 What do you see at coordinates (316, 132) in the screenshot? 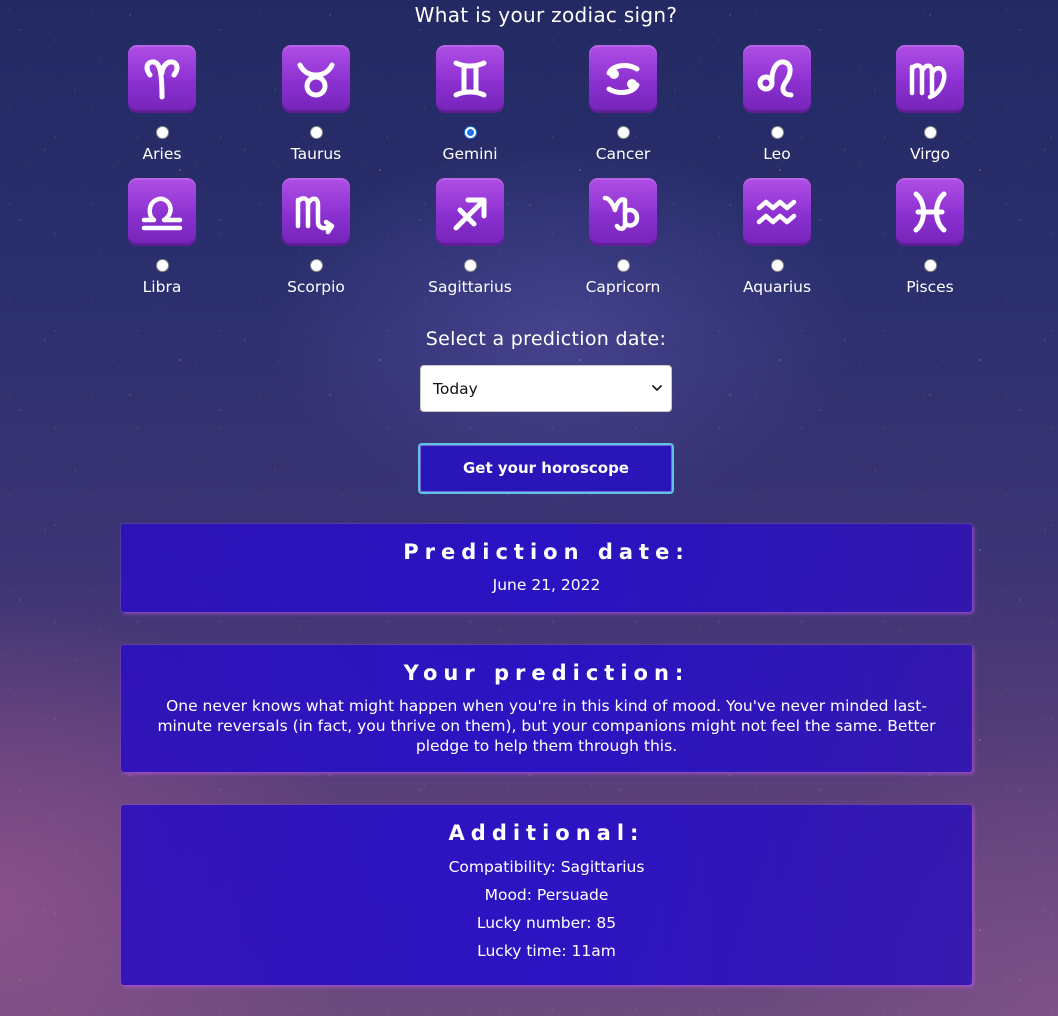
I see `zodiac-radio-taurus` at bounding box center [316, 132].